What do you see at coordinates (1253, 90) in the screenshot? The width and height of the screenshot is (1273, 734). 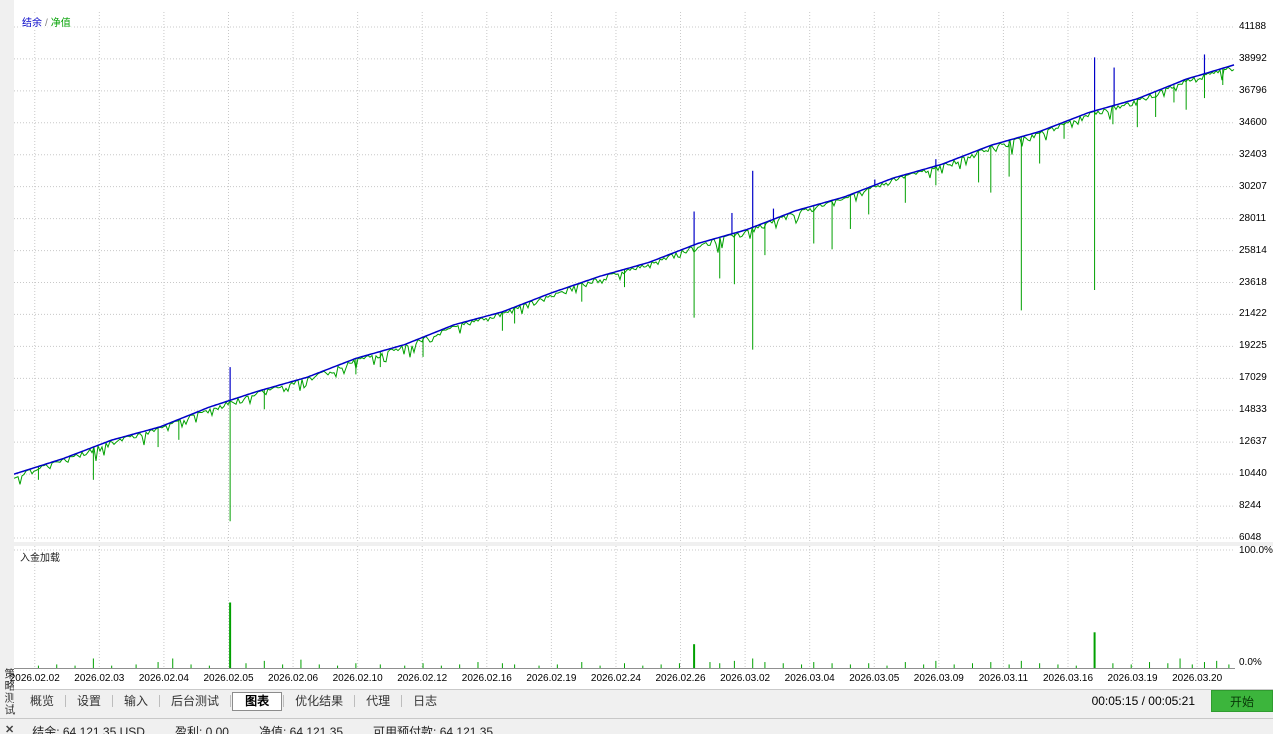 I see `y-axis-tick: 36796` at bounding box center [1253, 90].